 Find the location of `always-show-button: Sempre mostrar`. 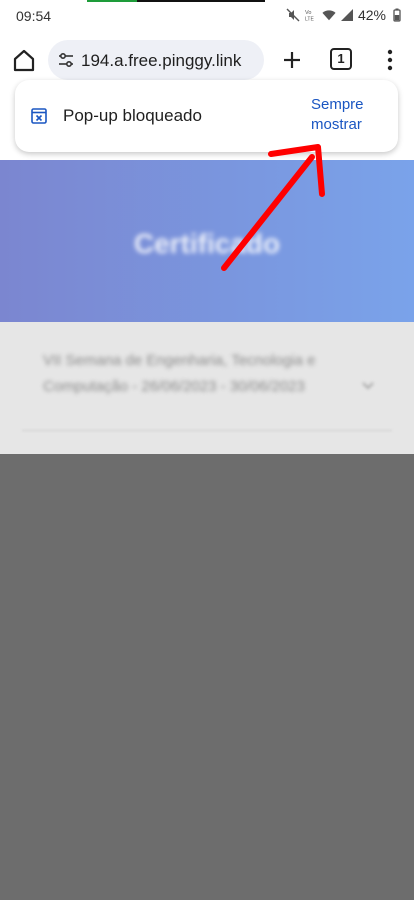

always-show-button: Sempre mostrar is located at coordinates (343, 115).